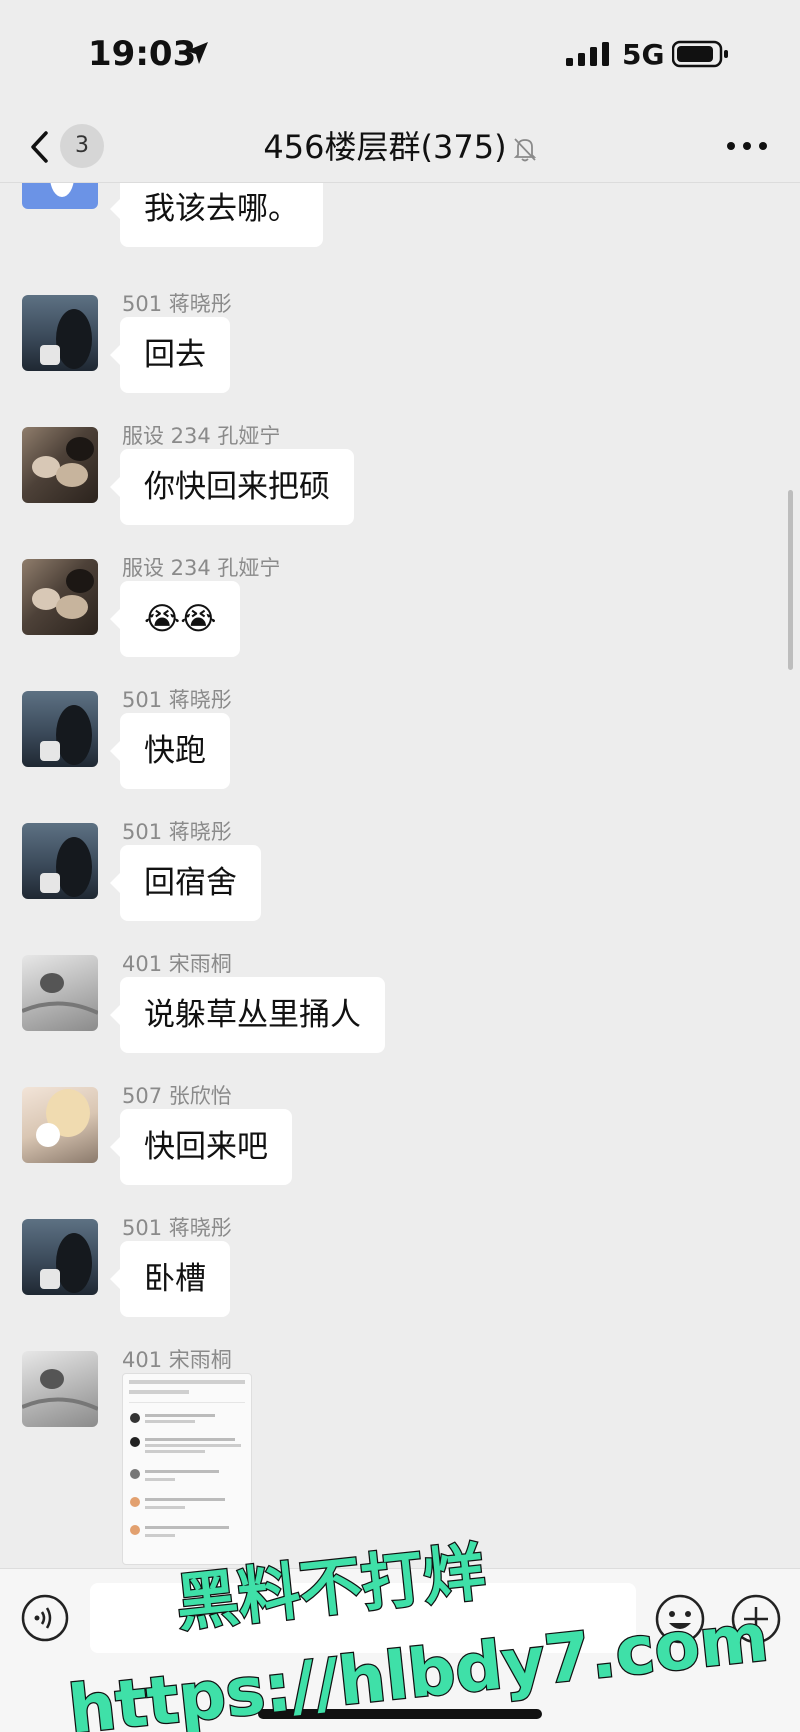 The width and height of the screenshot is (800, 1732). I want to click on message-text: 说躲草丛里捅人, so click(252, 1015).